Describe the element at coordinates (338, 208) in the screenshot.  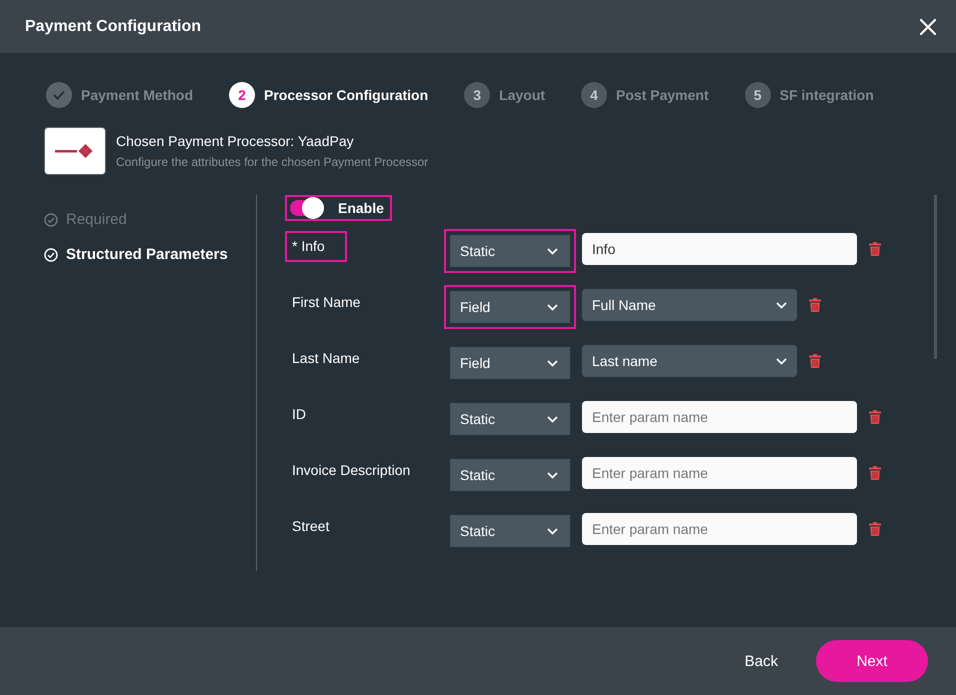
I see `enable-toggle: Enable` at that location.